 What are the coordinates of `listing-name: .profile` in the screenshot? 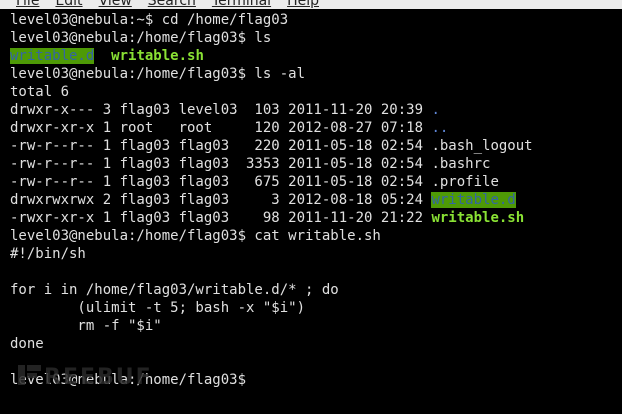 It's located at (465, 182).